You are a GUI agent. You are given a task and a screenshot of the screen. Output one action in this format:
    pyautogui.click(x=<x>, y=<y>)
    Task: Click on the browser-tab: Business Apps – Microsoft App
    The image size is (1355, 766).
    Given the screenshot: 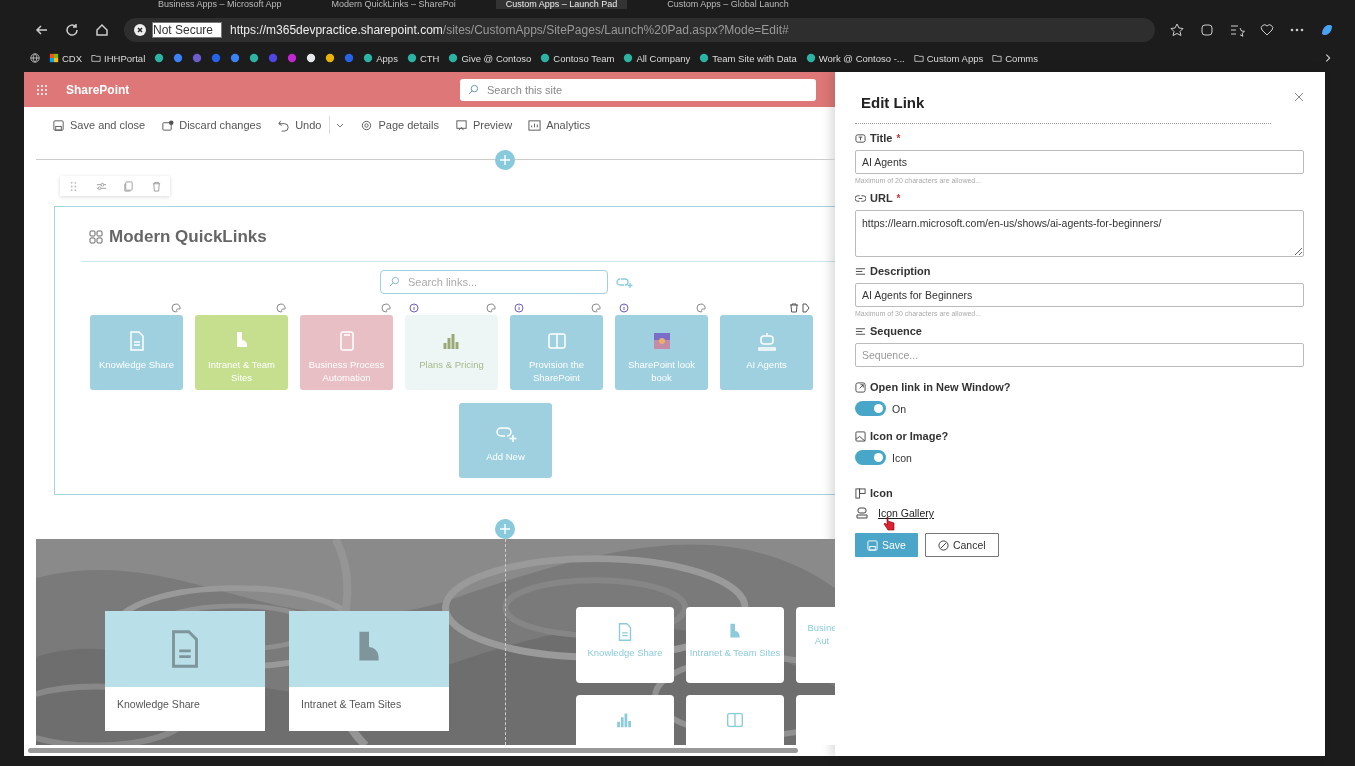 What is the action you would take?
    pyautogui.click(x=220, y=4)
    